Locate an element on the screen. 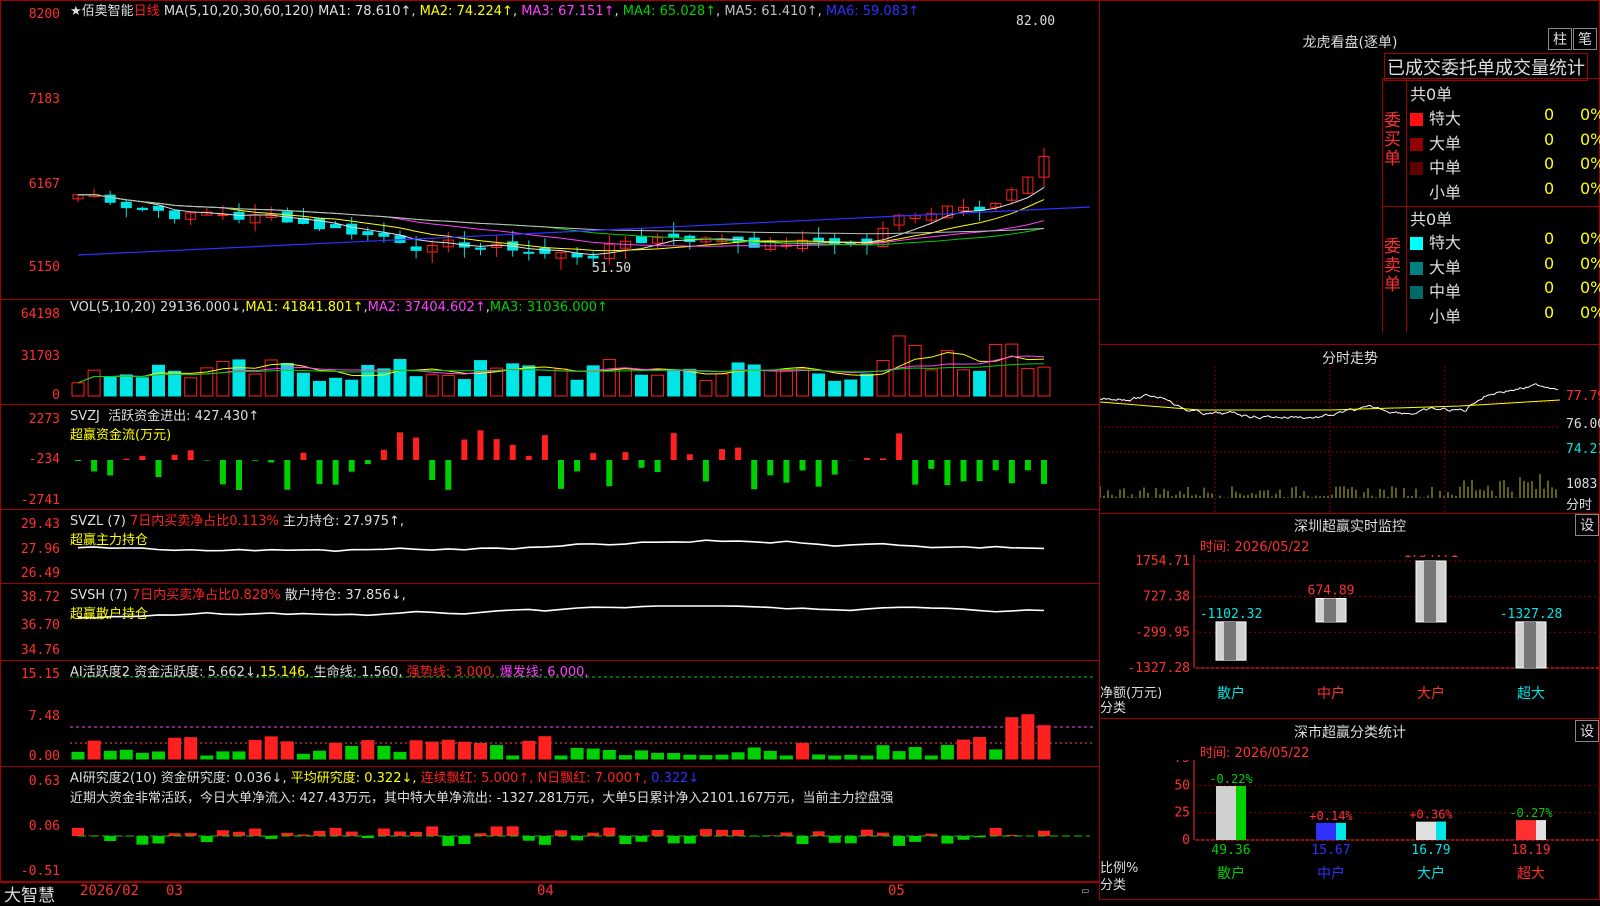 The image size is (1600, 906). ratio-bar-accent is located at coordinates (1441, 831).